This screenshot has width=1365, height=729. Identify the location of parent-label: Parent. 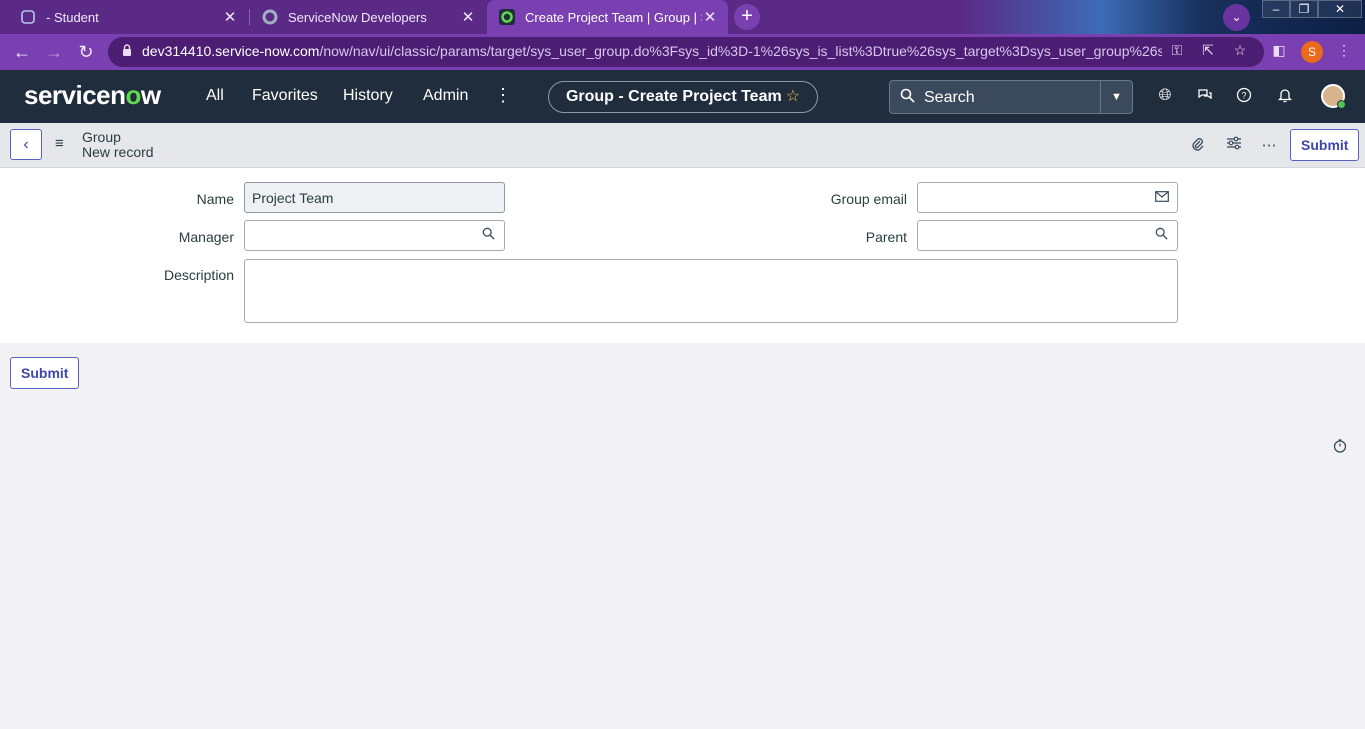
(886, 237).